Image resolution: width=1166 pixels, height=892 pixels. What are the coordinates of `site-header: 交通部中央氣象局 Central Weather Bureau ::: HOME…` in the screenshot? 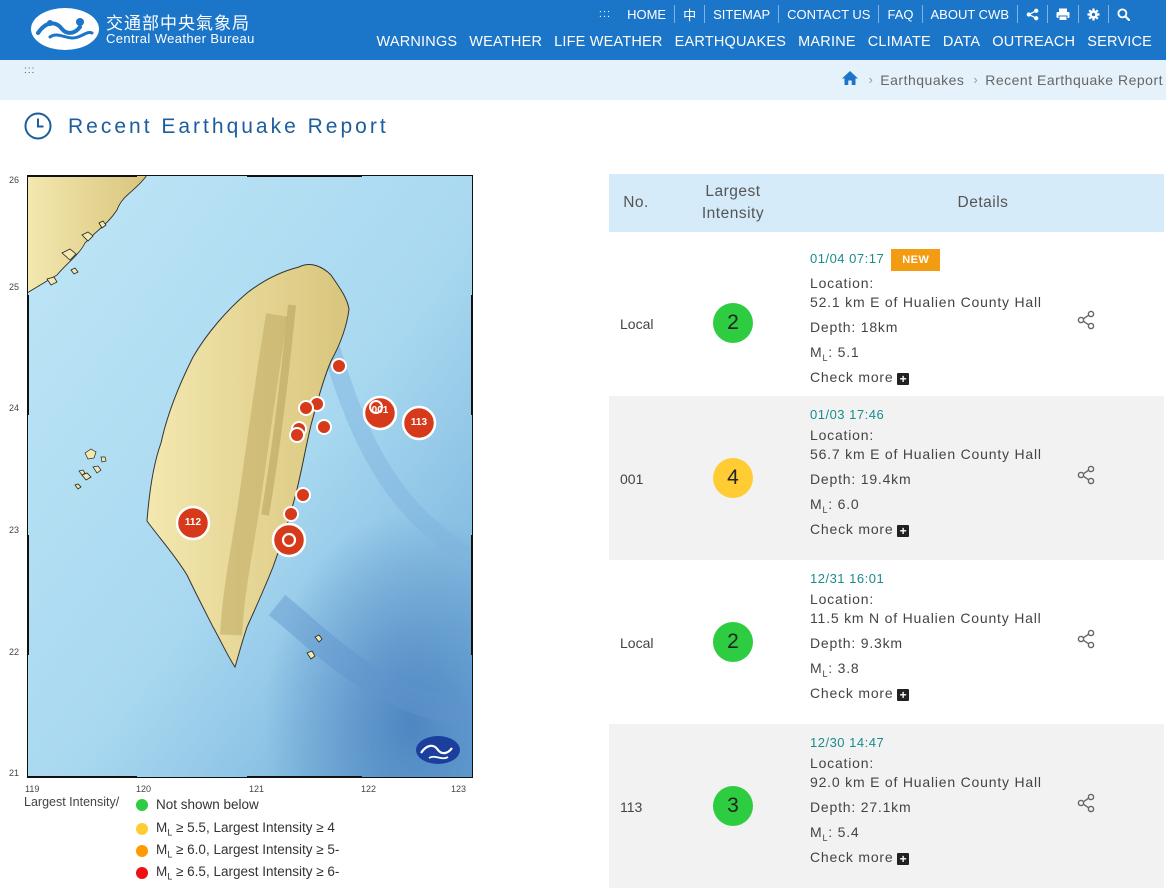 It's located at (583, 30).